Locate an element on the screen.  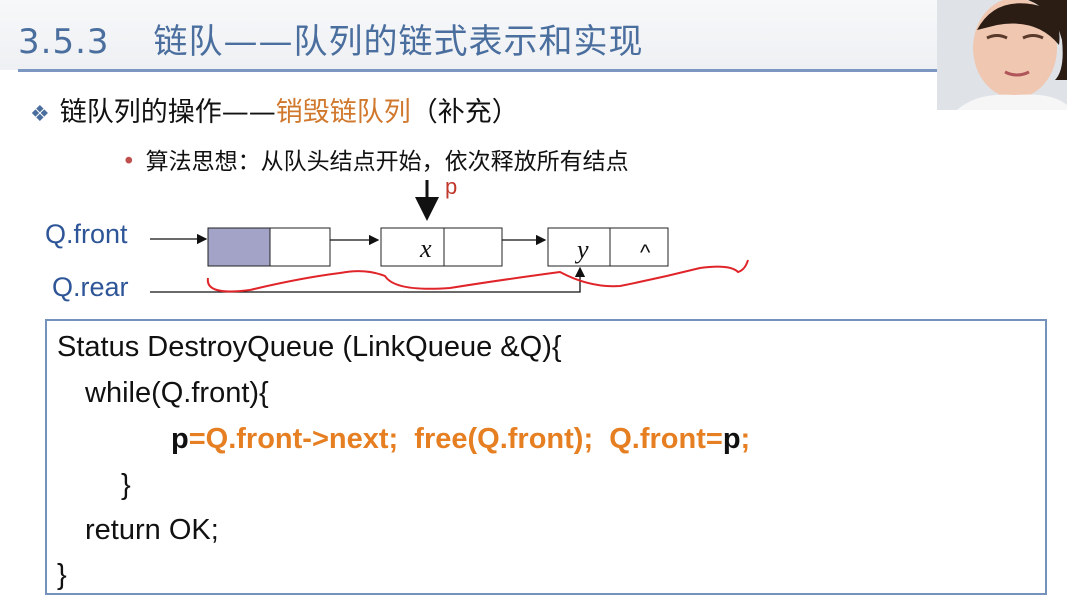
slide-title: 3.5.3 链队——队列的链式表示和实现 is located at coordinates (331, 38).